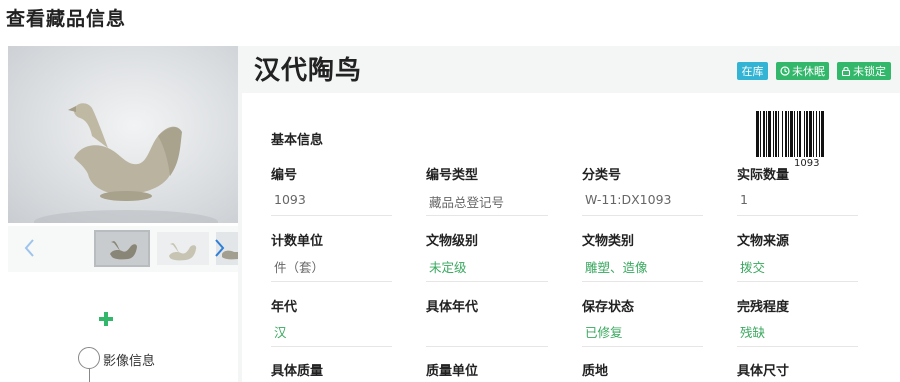 This screenshot has height=382, width=900. What do you see at coordinates (452, 175) in the screenshot?
I see `field-label: 编号类型` at bounding box center [452, 175].